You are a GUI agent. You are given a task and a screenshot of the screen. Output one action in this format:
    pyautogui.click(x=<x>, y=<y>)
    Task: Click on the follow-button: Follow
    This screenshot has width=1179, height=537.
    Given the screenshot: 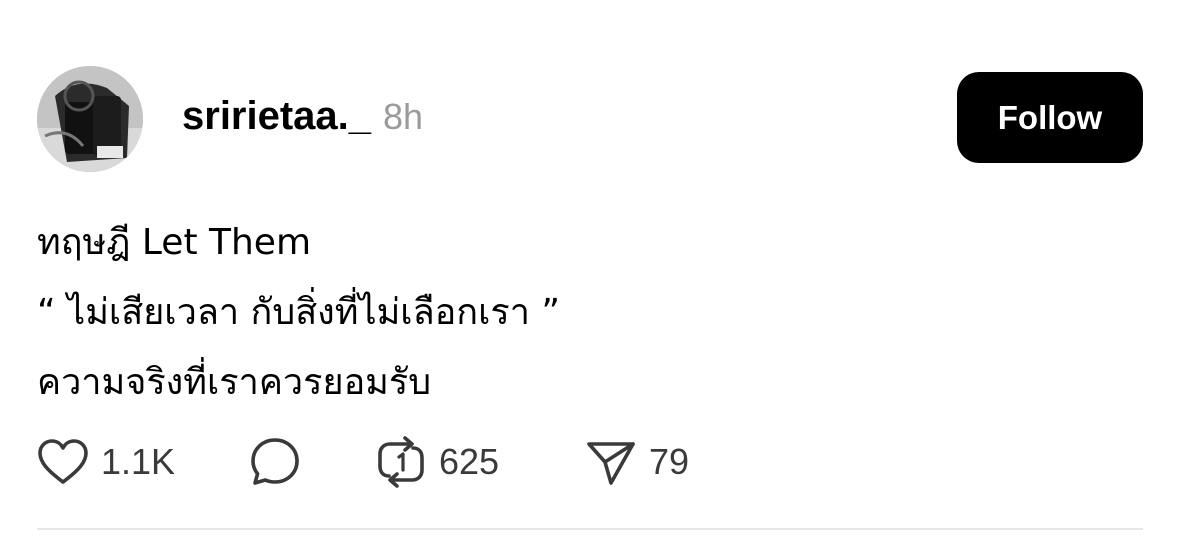 What is the action you would take?
    pyautogui.click(x=1050, y=117)
    